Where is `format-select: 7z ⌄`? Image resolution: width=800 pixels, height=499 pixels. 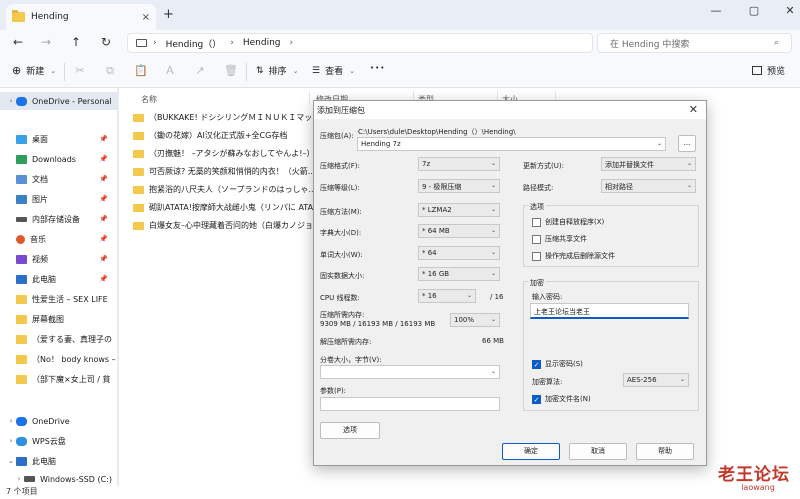
format-select: 7z ⌄ is located at coordinates (459, 164).